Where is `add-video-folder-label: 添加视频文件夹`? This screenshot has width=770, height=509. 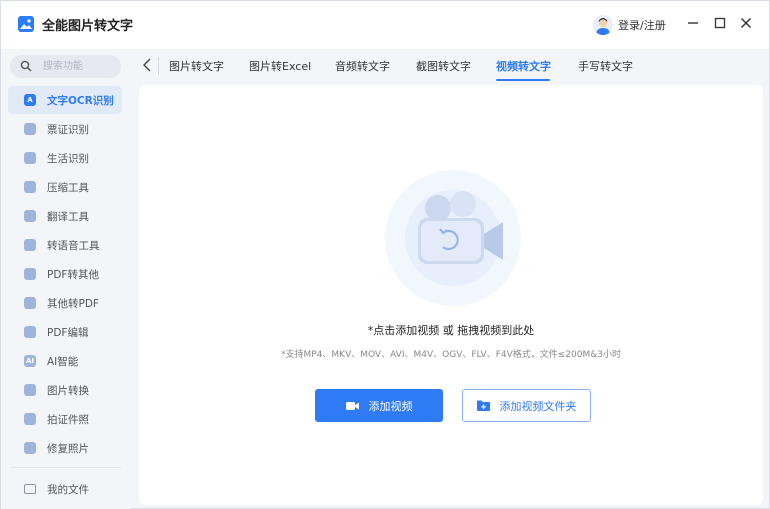
add-video-folder-label: 添加视频文件夹 is located at coordinates (538, 406).